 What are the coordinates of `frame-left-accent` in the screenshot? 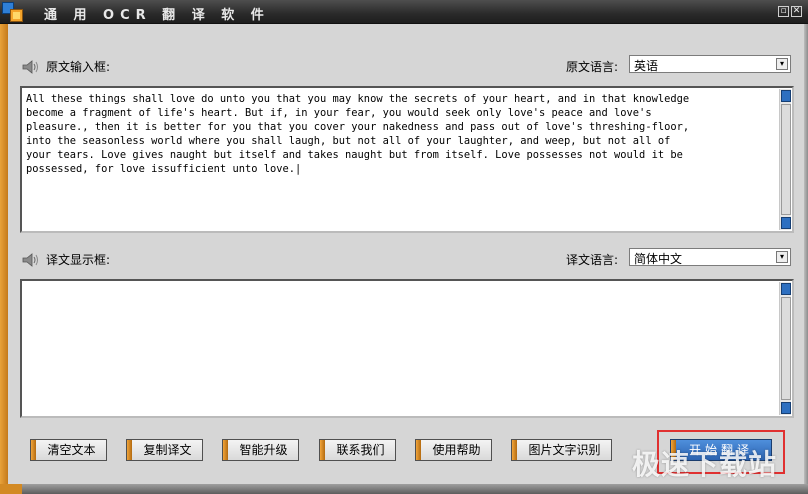 It's located at (4, 259).